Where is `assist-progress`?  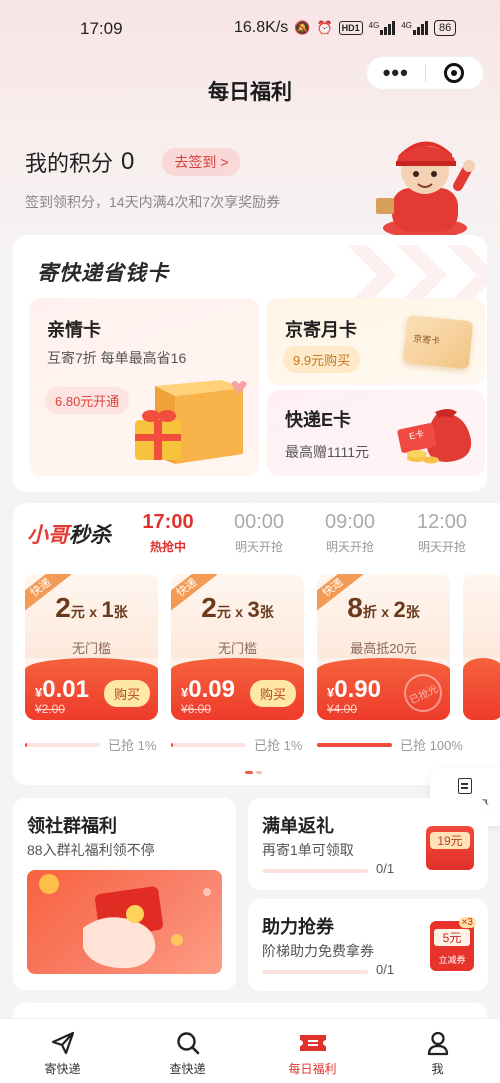 assist-progress is located at coordinates (315, 972).